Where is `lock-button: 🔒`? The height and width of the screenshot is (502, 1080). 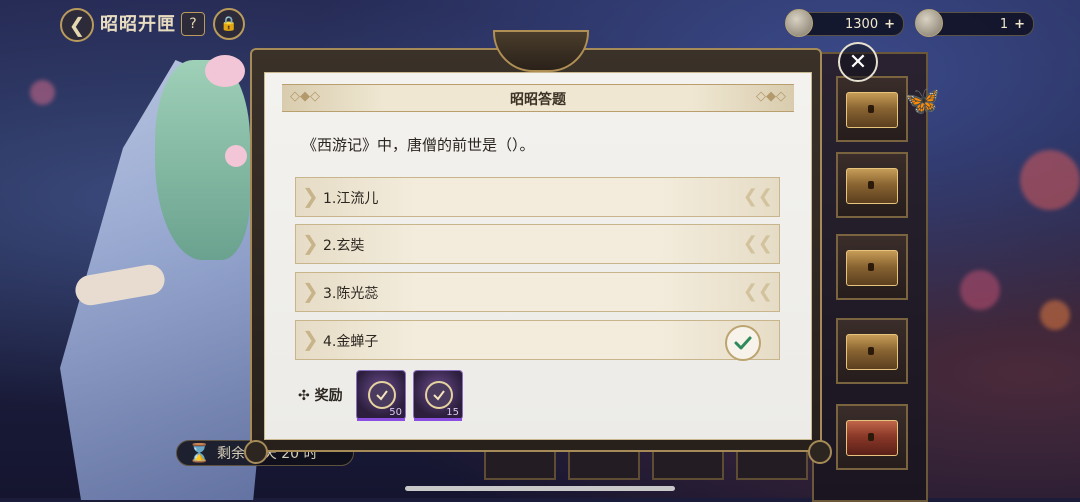
lock-button: 🔒 is located at coordinates (229, 24).